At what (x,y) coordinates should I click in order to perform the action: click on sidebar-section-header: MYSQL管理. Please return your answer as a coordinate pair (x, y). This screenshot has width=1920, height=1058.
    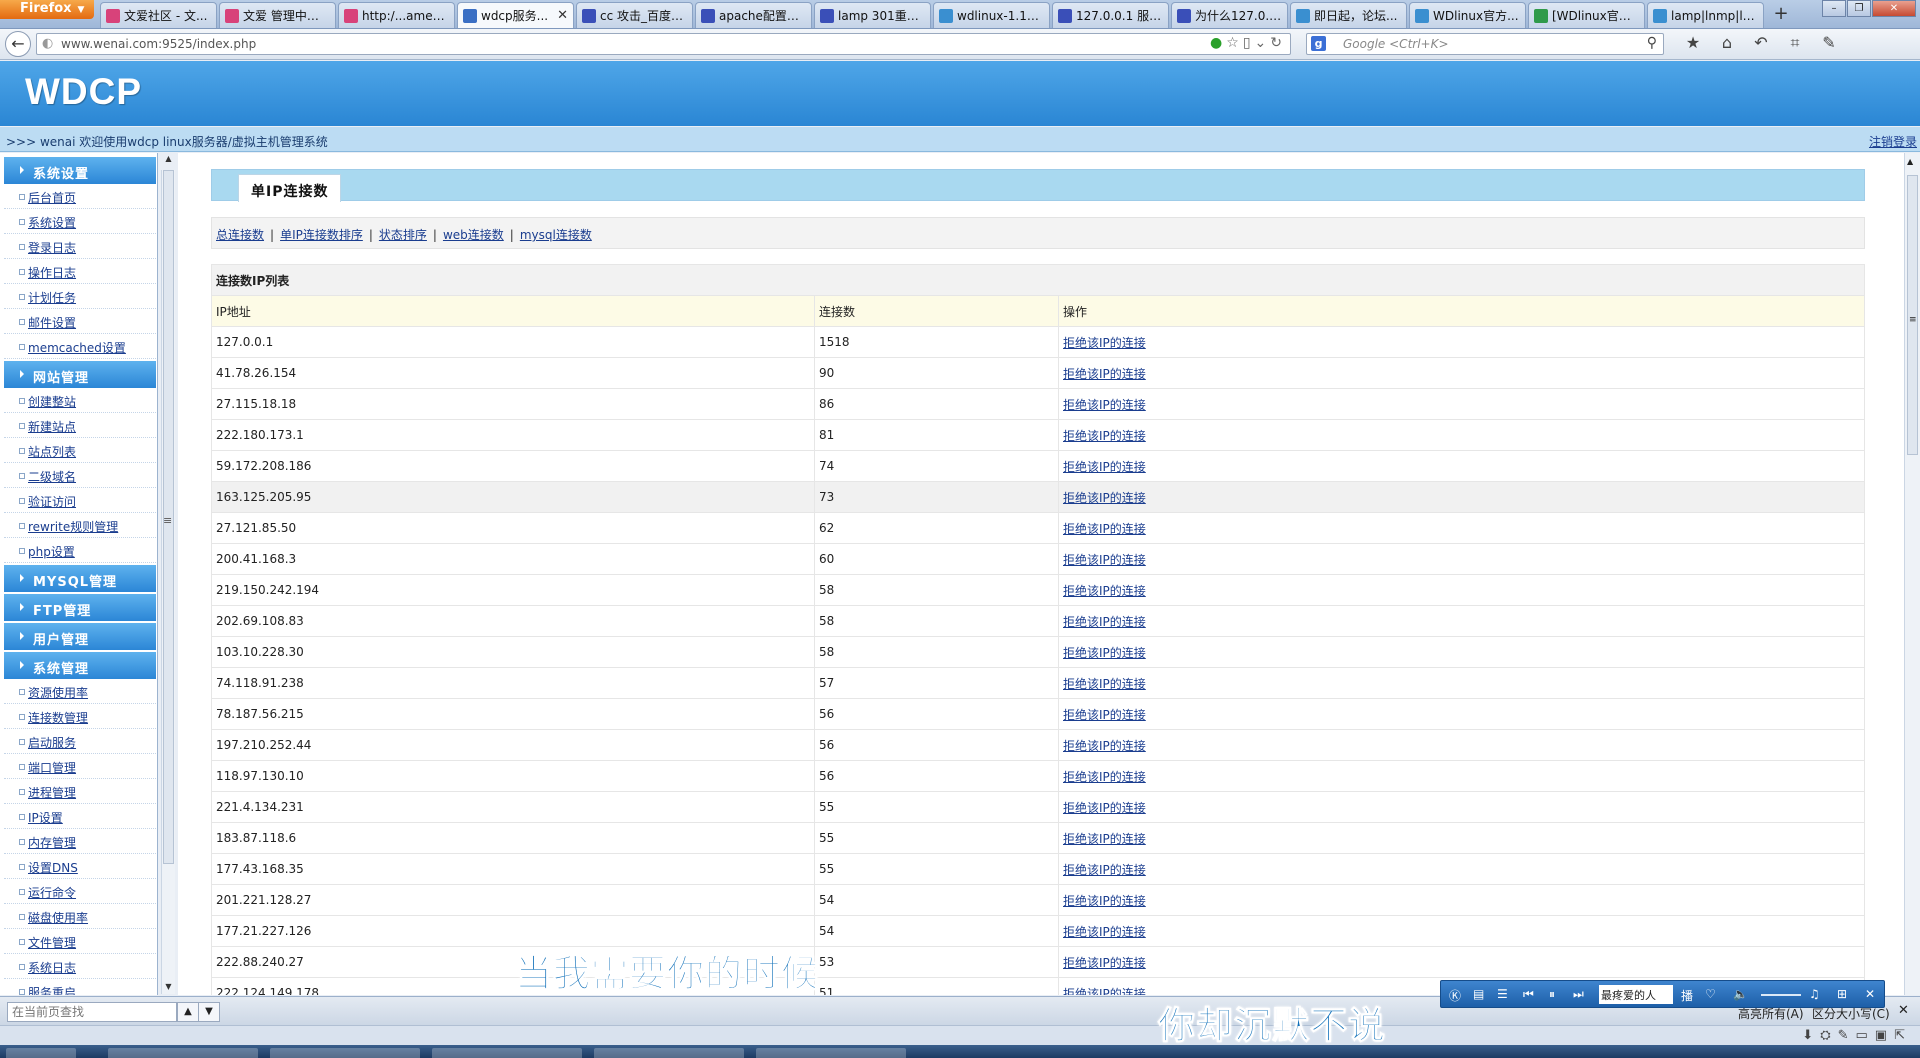
    Looking at the image, I should click on (80, 578).